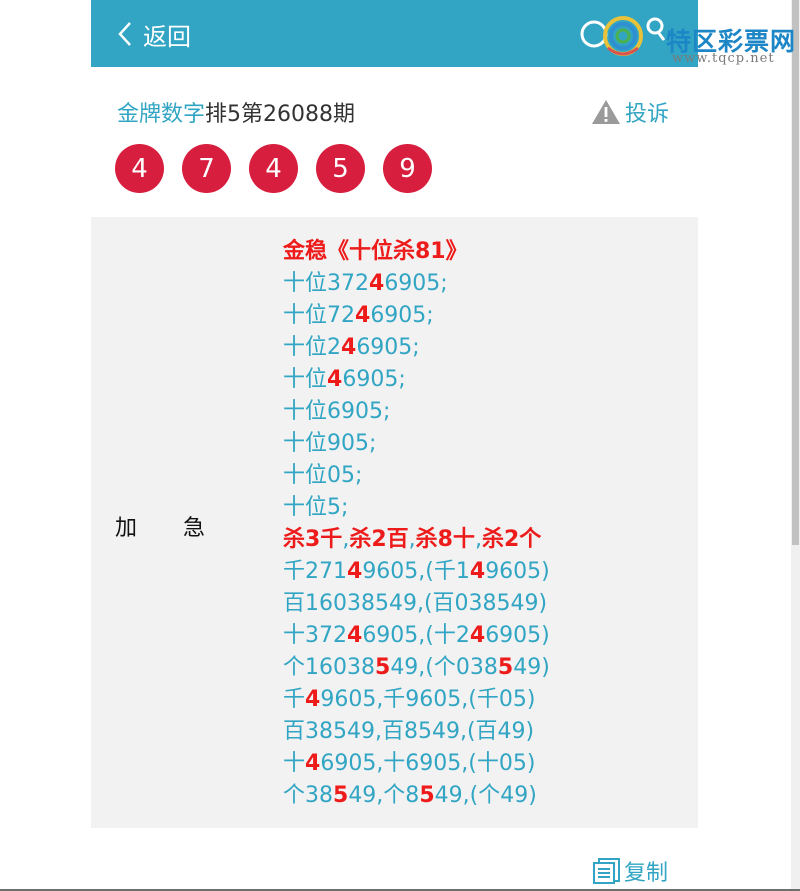 This screenshot has width=800, height=891. Describe the element at coordinates (315, 635) in the screenshot. I see `line-segment: 十372` at that location.